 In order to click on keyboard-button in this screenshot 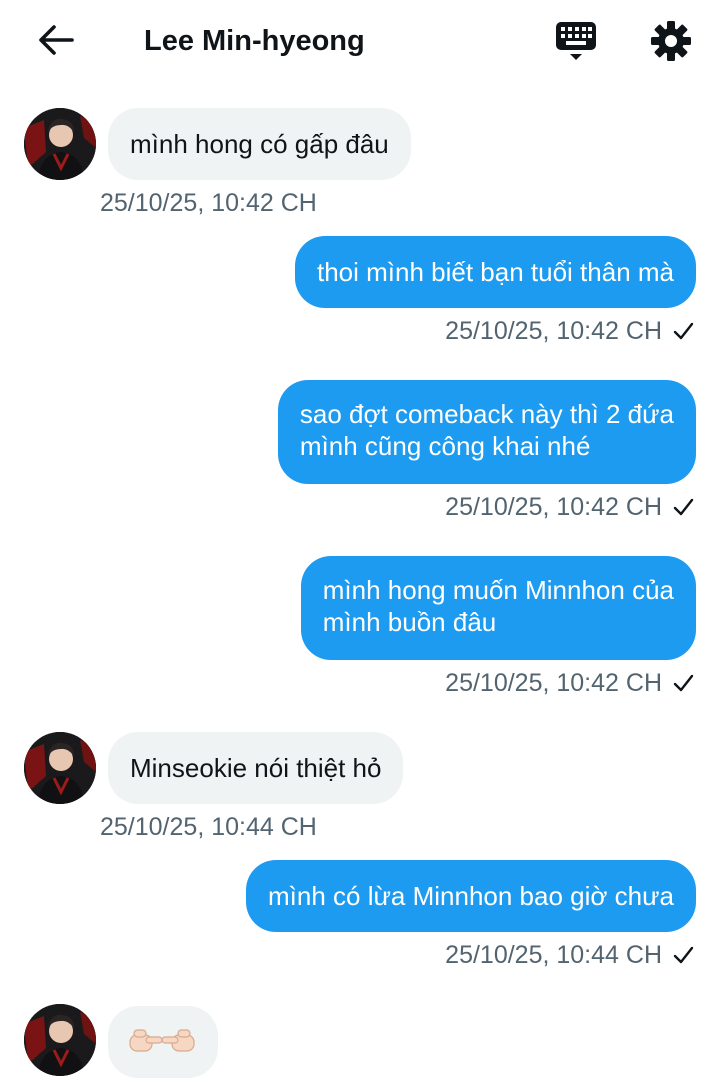, I will do `click(576, 41)`.